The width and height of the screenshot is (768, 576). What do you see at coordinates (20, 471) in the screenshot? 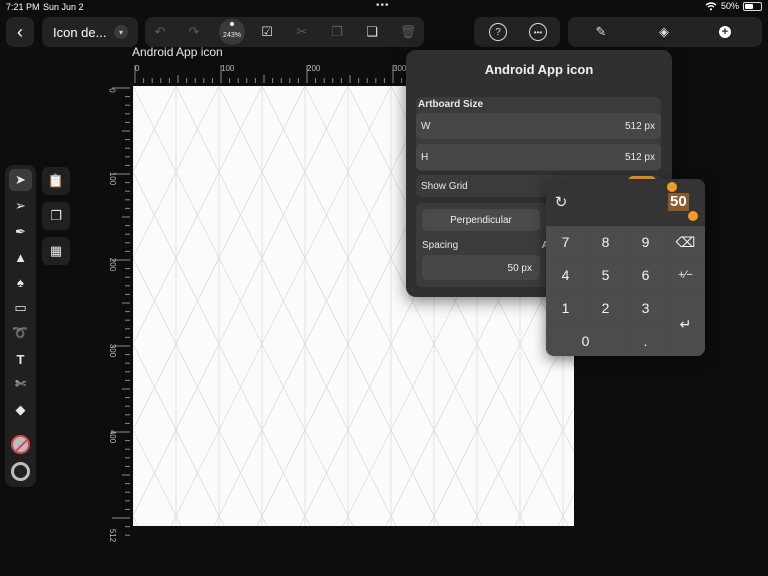
I see `stroke-color-swatch` at bounding box center [20, 471].